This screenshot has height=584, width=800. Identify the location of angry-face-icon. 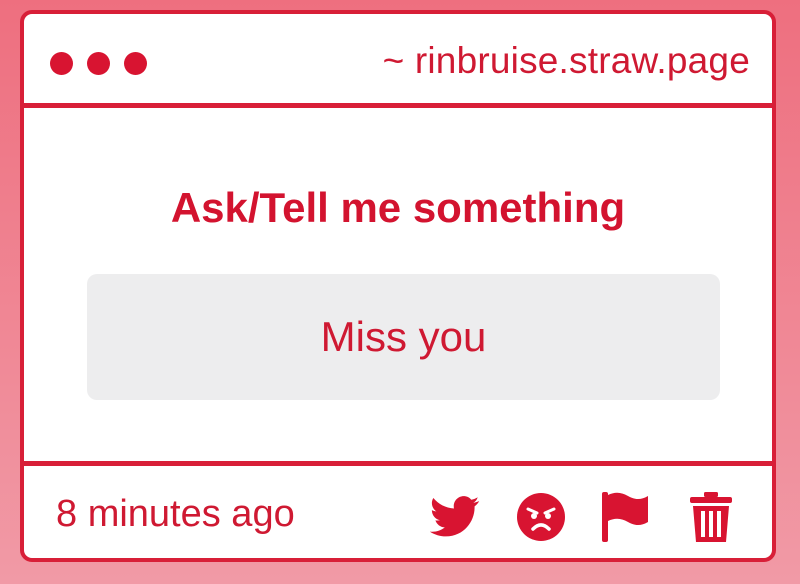
(541, 517).